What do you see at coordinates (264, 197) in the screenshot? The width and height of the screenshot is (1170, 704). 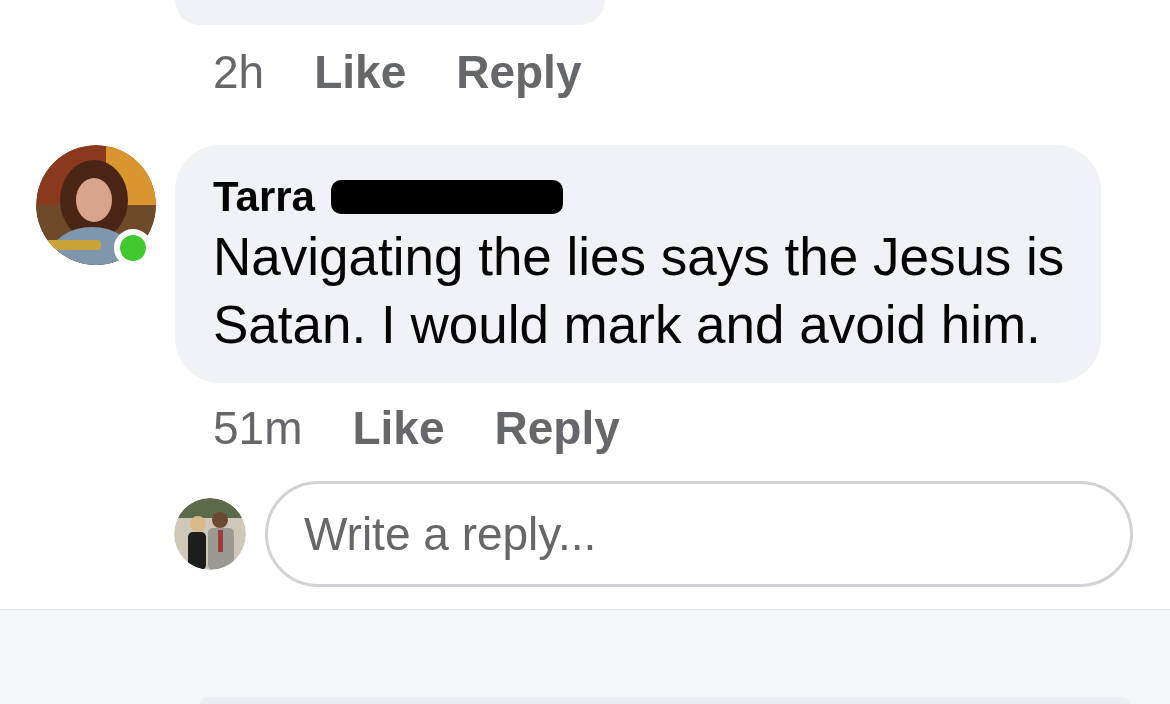 I see `author-name: Tarra` at bounding box center [264, 197].